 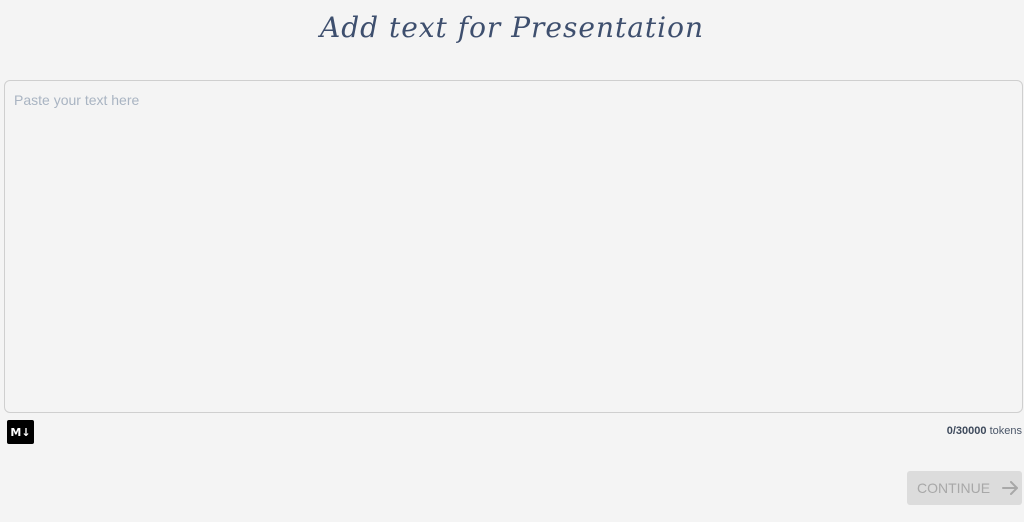 What do you see at coordinates (954, 488) in the screenshot?
I see `continue-button-label: CONTINUE` at bounding box center [954, 488].